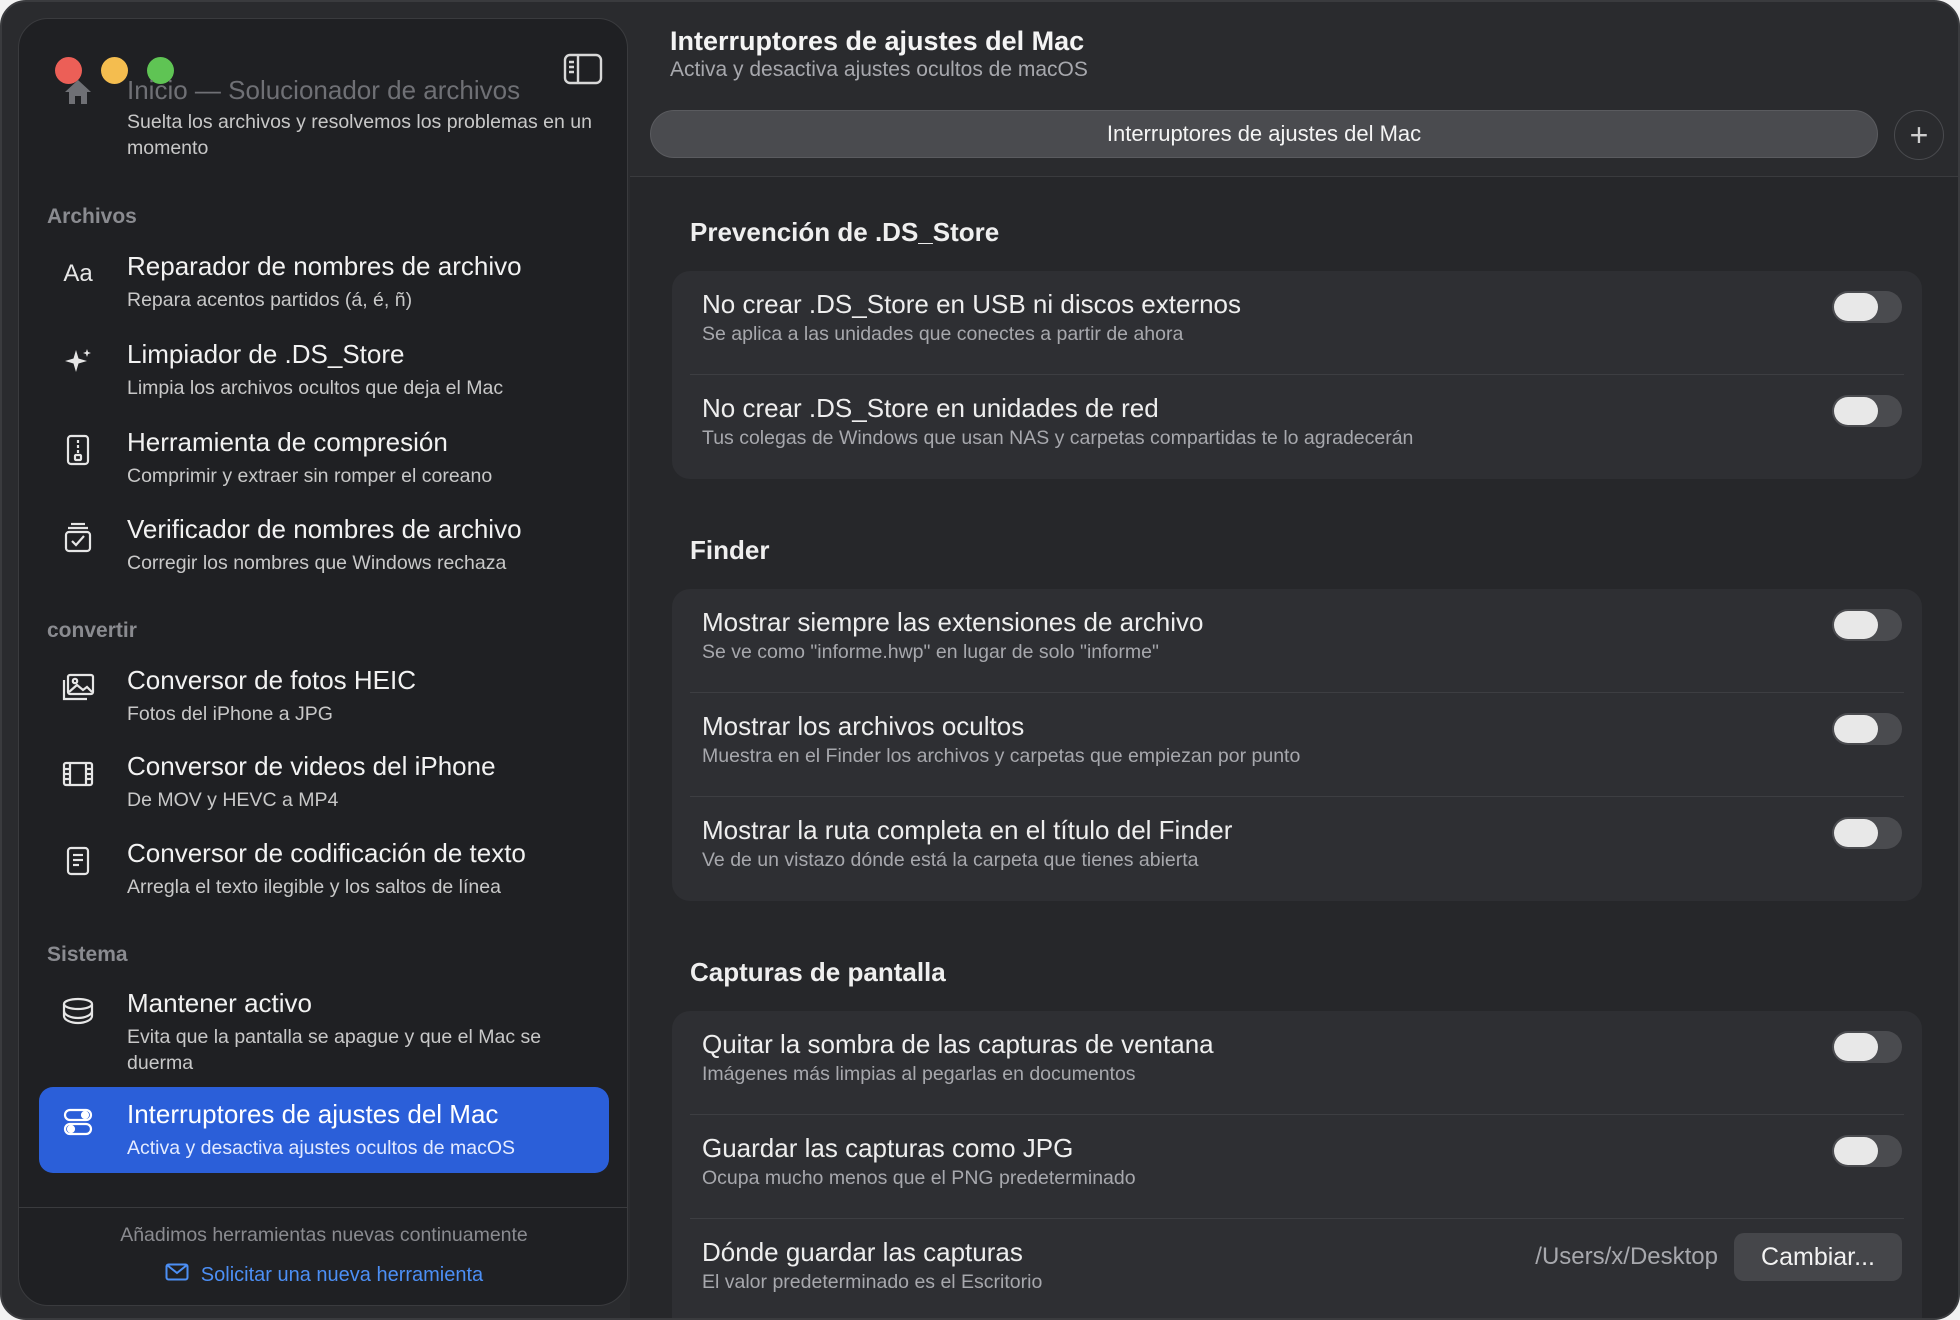 The width and height of the screenshot is (1960, 1320). Describe the element at coordinates (78, 861) in the screenshot. I see `document-icon` at that location.